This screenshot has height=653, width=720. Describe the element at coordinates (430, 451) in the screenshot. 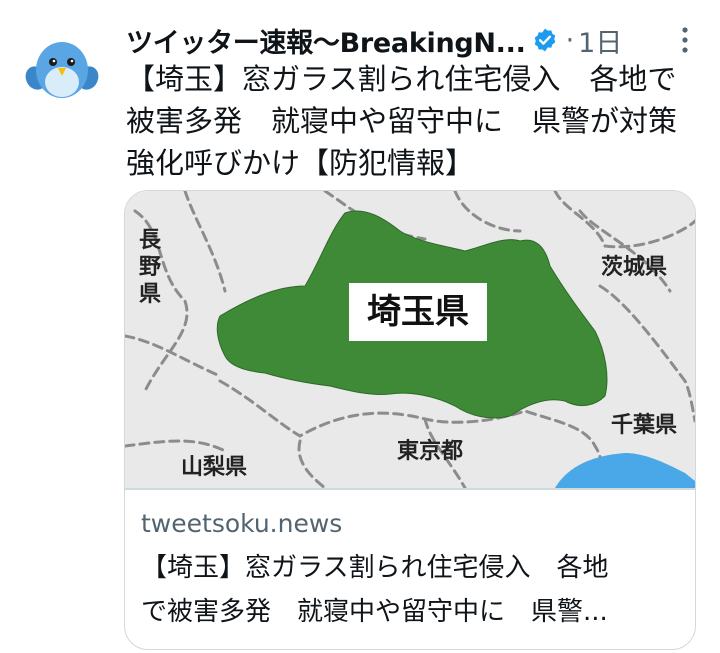

I see `label-tokyo: 東京都` at that location.